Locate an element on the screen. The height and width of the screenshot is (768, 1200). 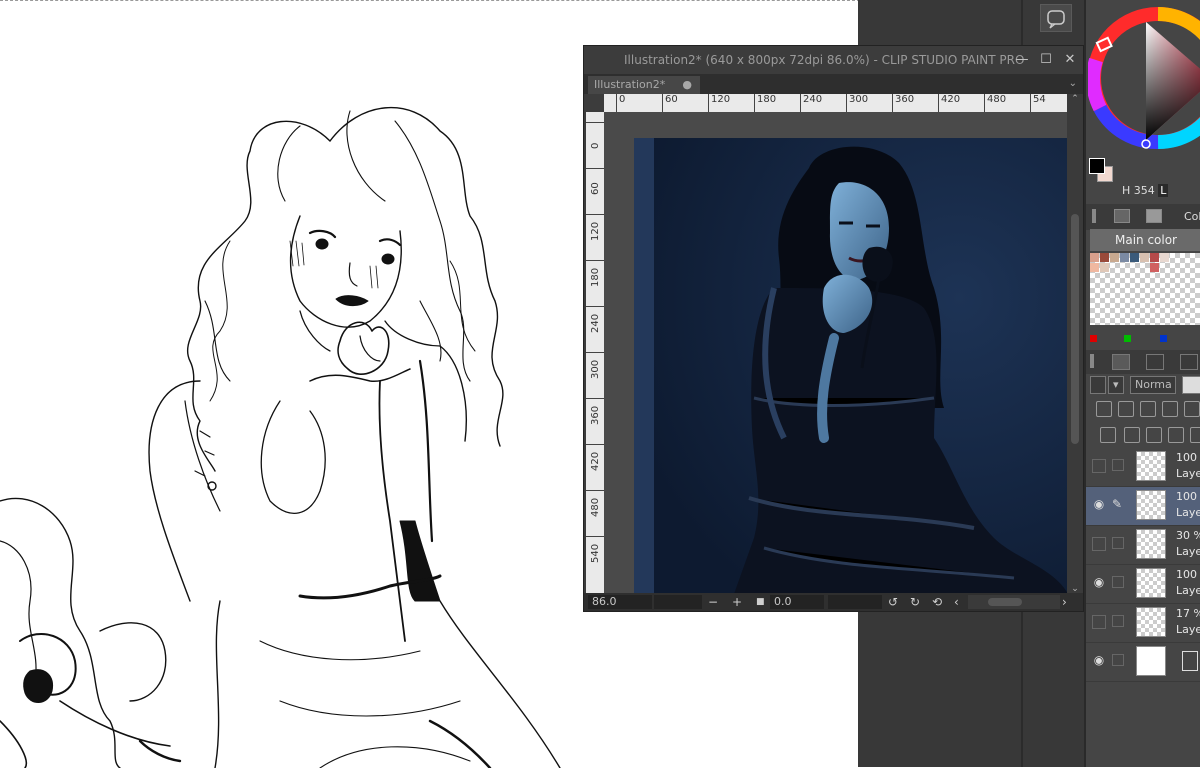
navigator-button is located at coordinates (1056, 18).